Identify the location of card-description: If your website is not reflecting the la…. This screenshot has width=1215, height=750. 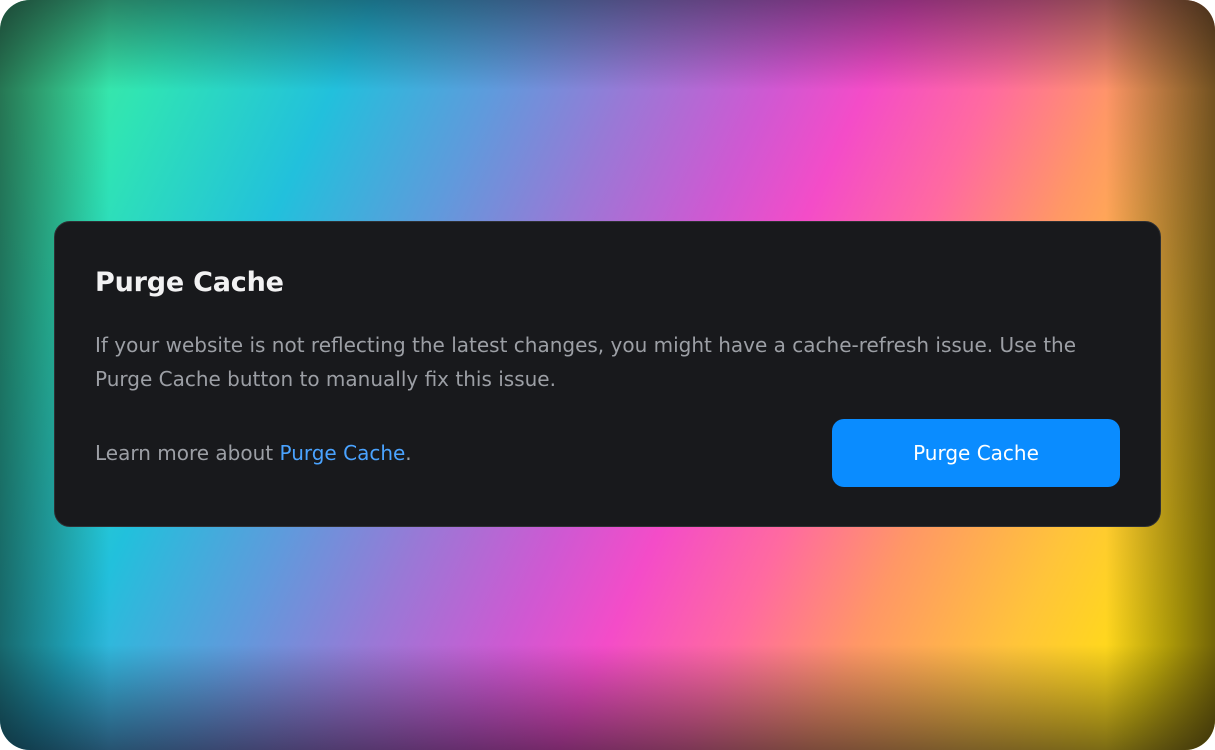
(586, 362).